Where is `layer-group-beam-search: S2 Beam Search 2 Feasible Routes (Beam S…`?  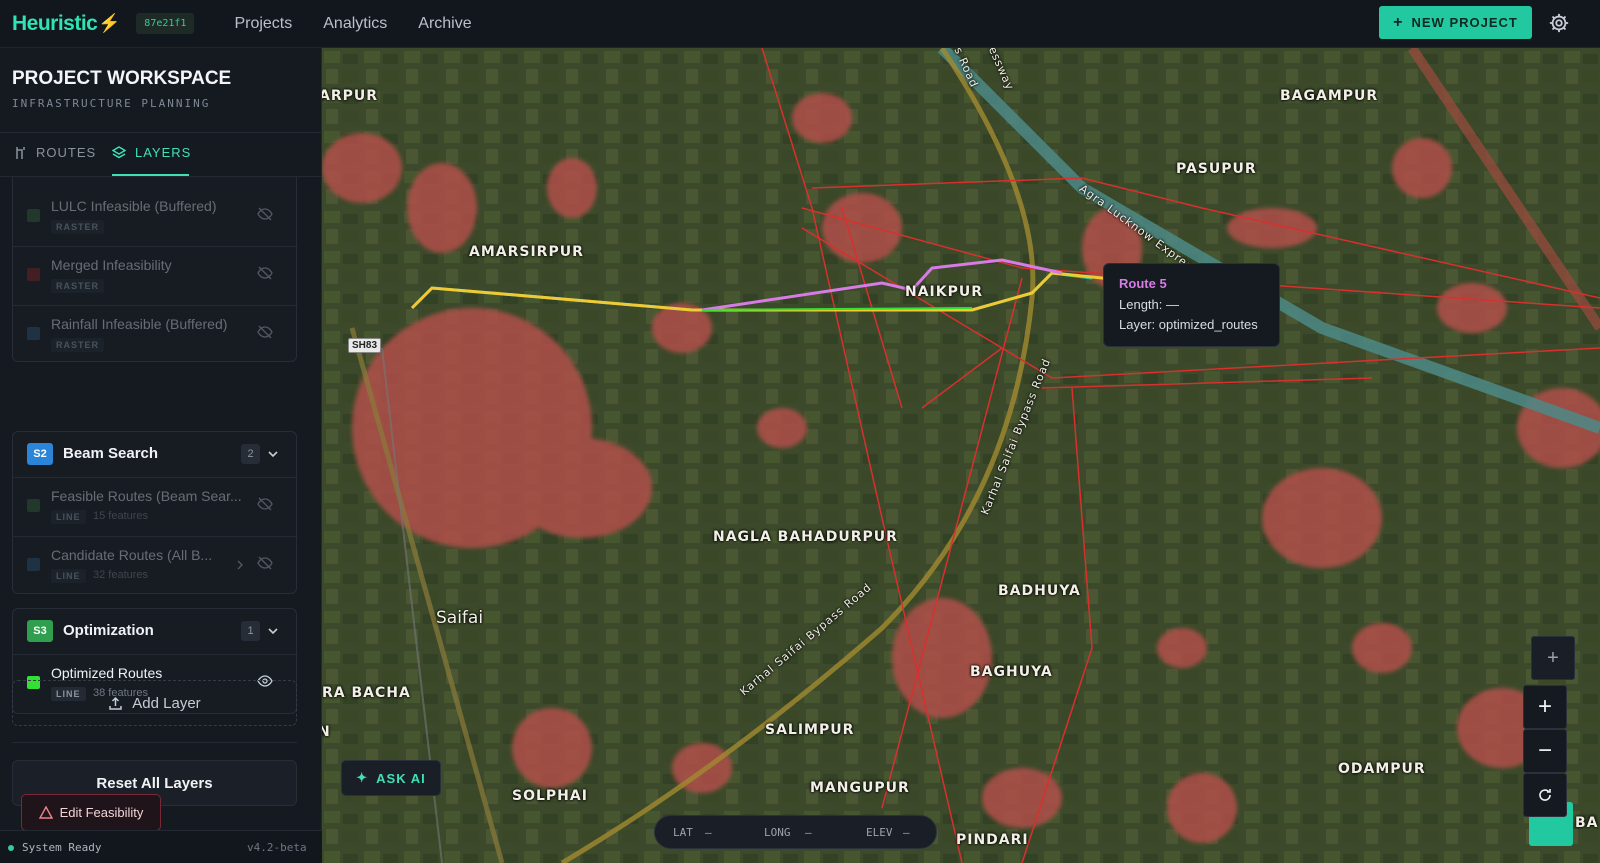 layer-group-beam-search: S2 Beam Search 2 Feasible Routes (Beam S… is located at coordinates (155, 513).